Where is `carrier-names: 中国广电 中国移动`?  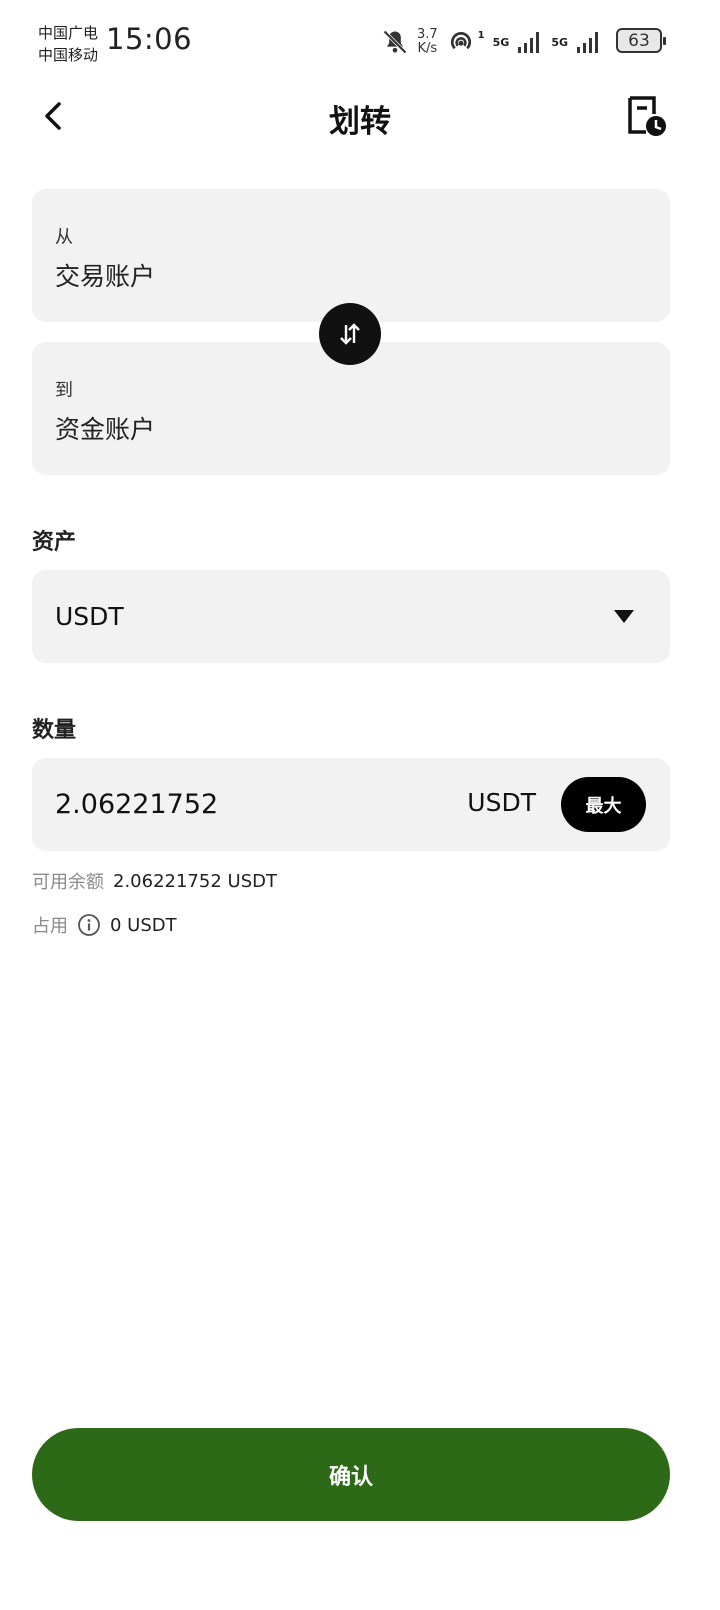 carrier-names: 中国广电 中国移动 is located at coordinates (68, 44).